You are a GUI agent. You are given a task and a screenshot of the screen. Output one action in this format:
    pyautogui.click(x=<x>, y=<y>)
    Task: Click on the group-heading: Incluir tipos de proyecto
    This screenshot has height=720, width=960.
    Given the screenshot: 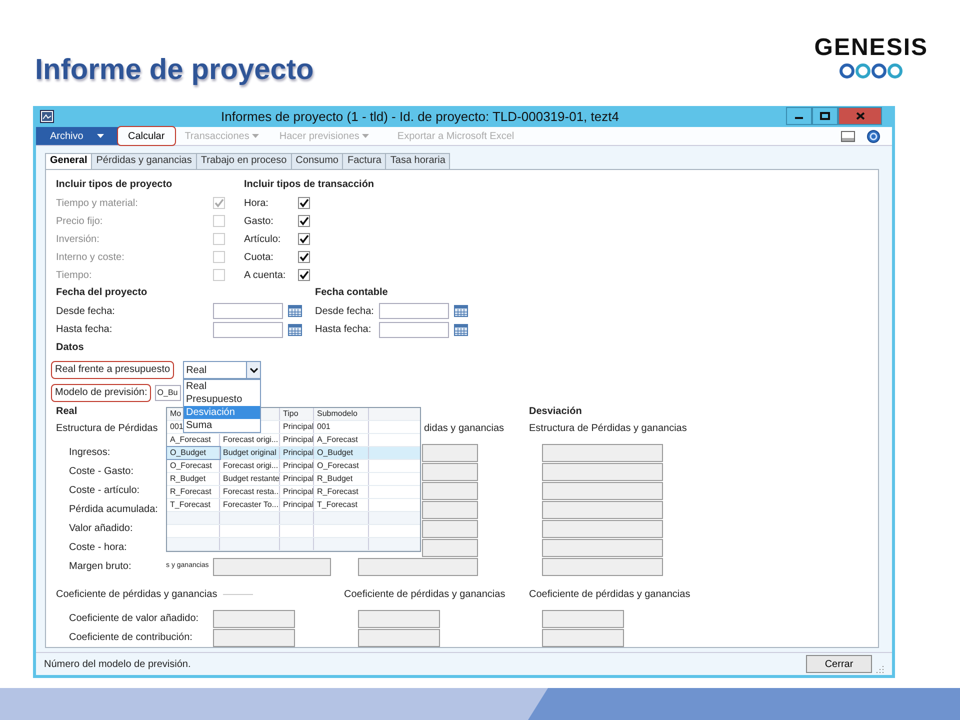 What is the action you would take?
    pyautogui.click(x=115, y=185)
    